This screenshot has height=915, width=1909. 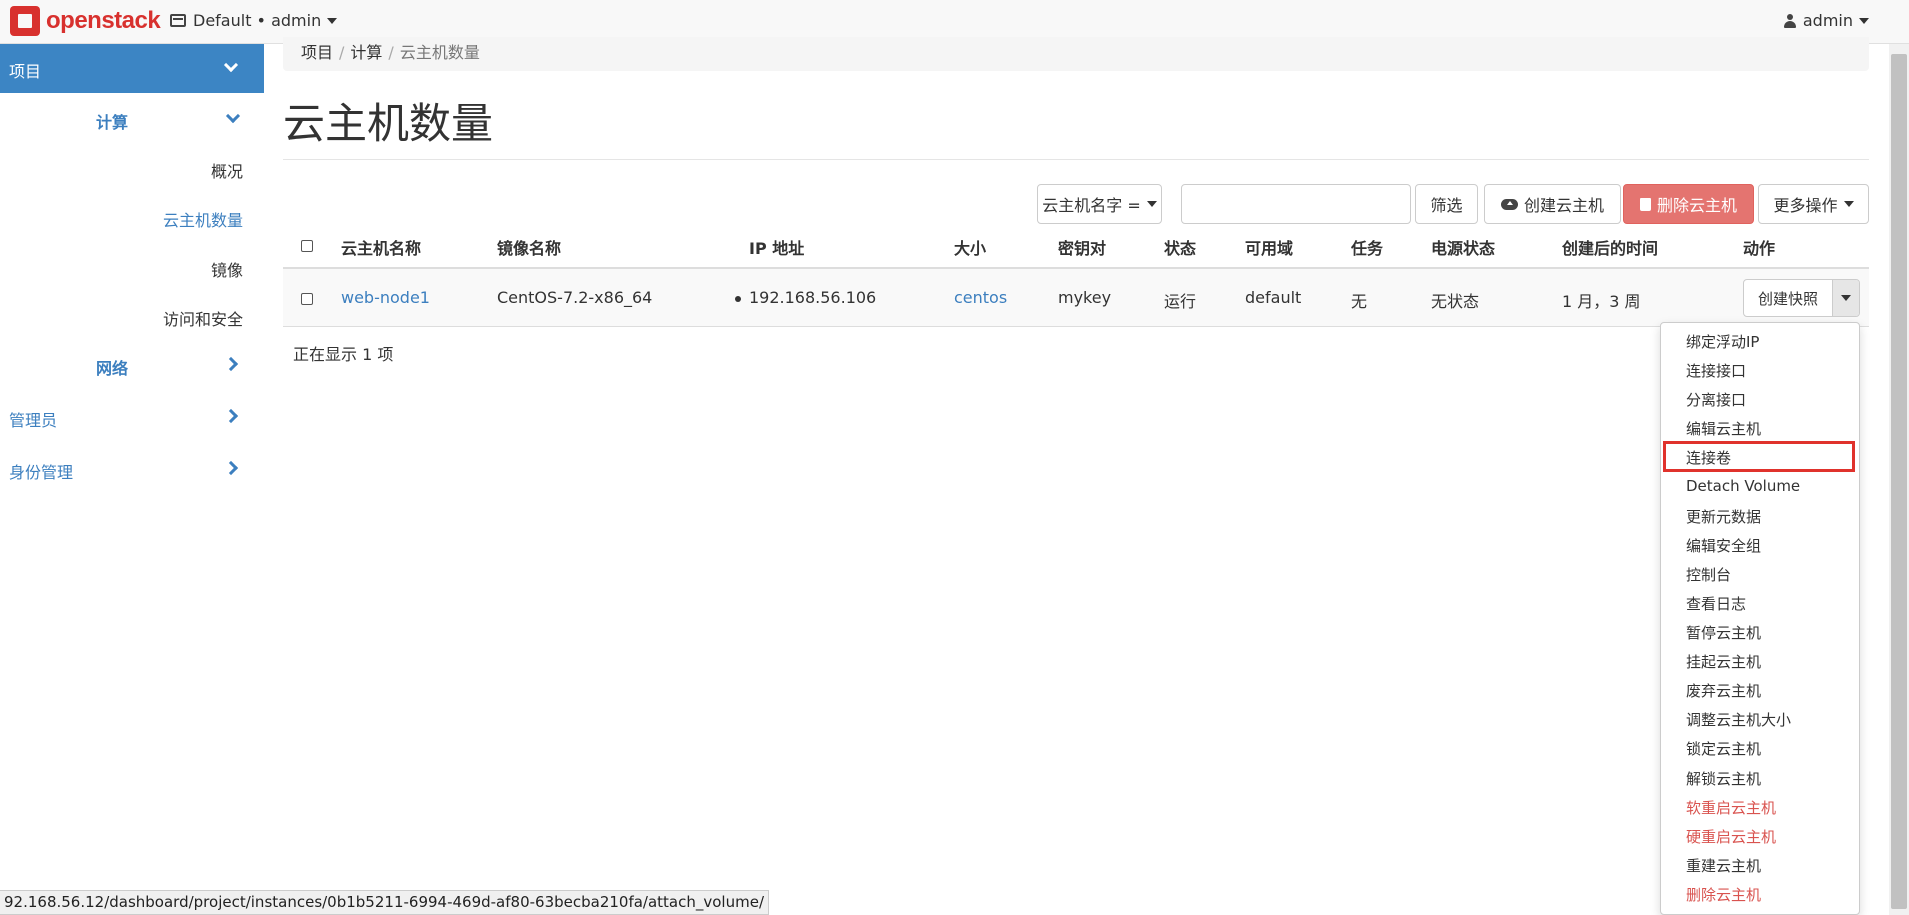 I want to click on instance-task: 无, so click(x=1359, y=301).